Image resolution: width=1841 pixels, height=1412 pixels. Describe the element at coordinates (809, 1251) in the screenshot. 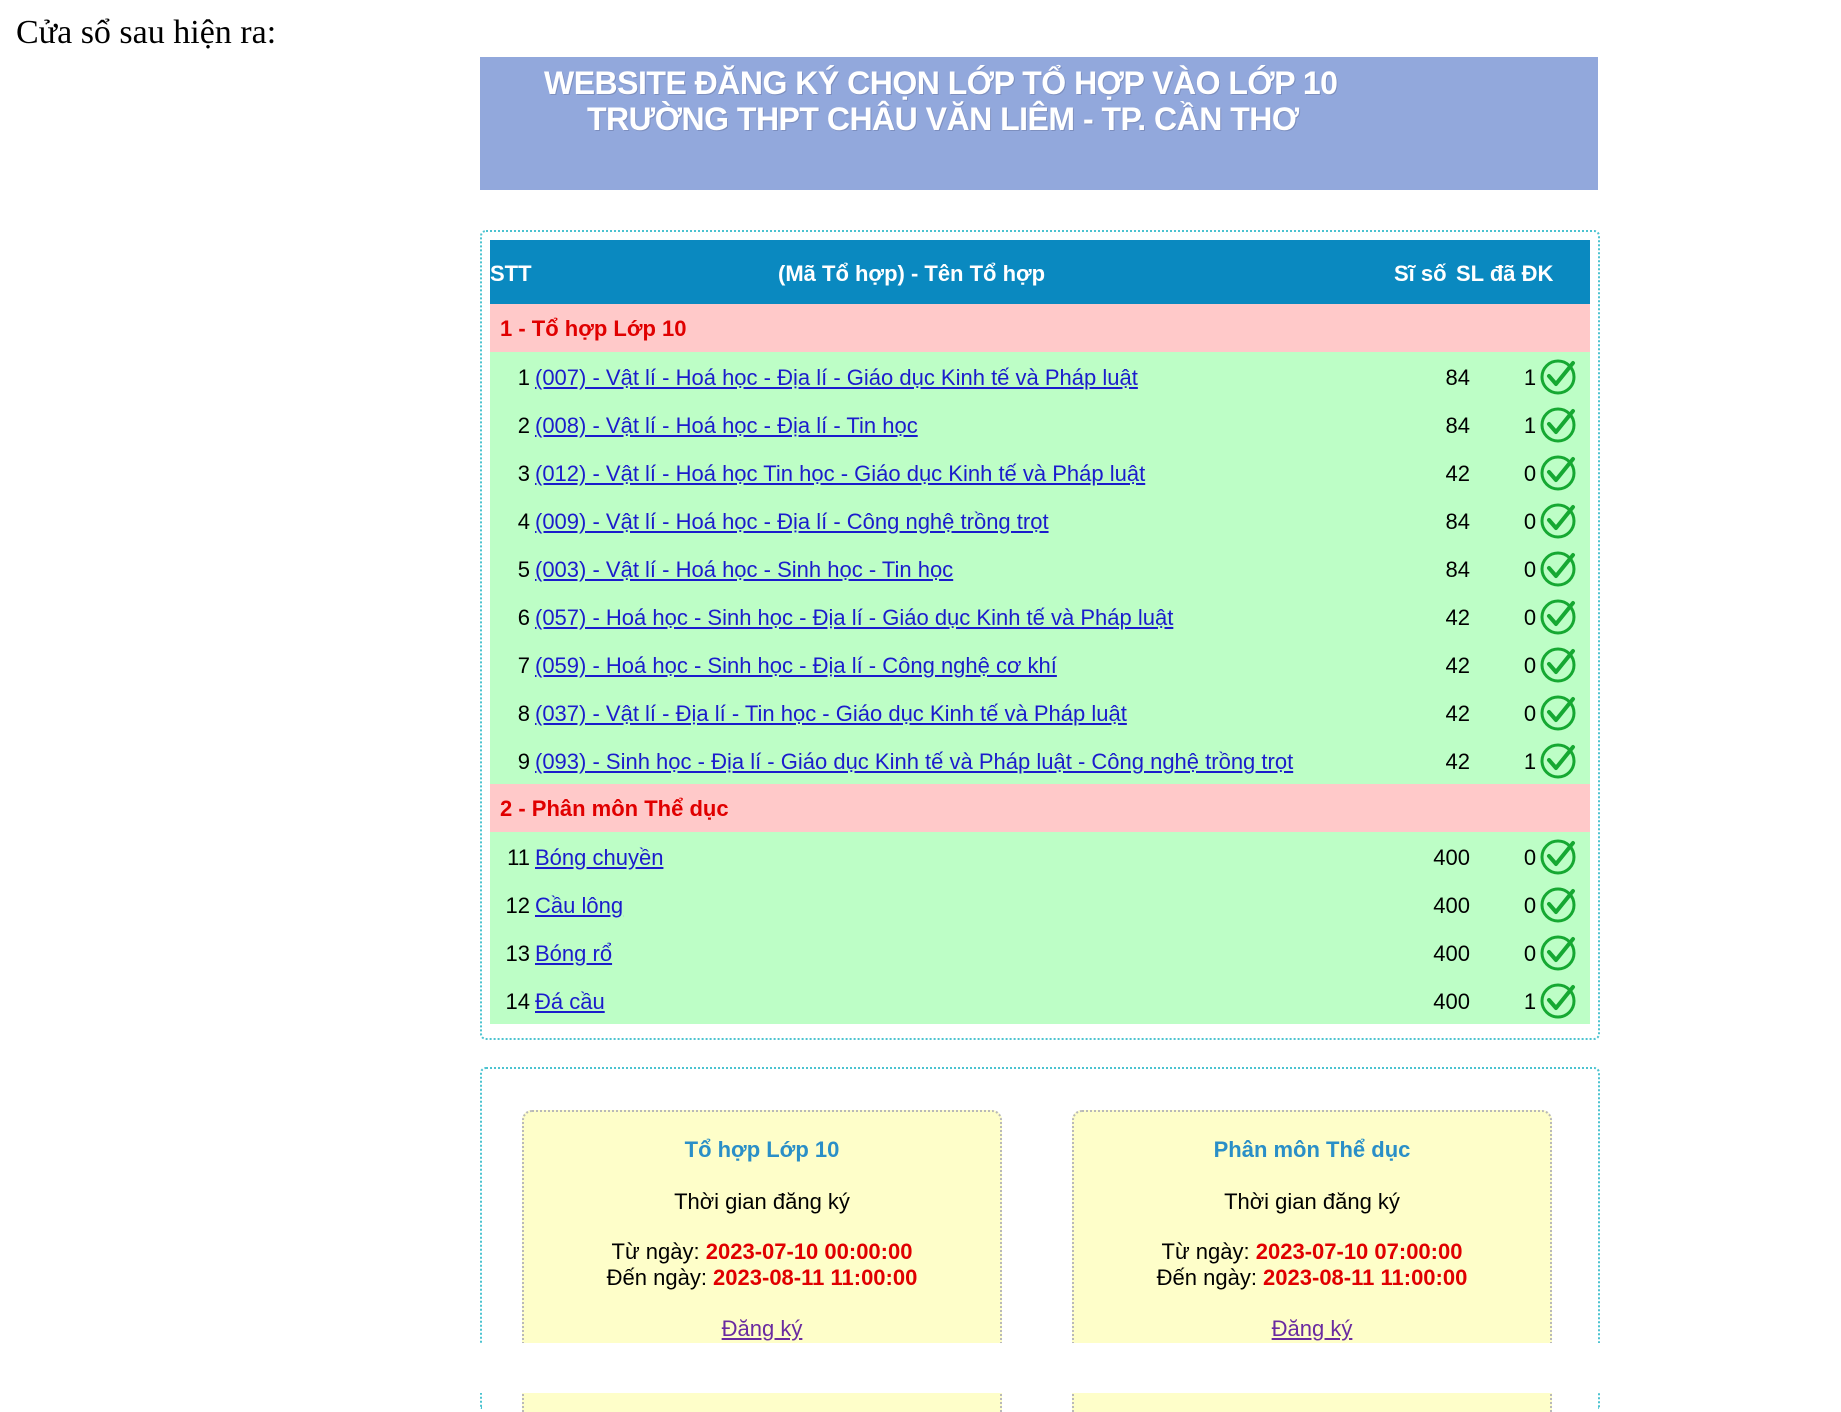

I see `from-date: 2023-07-10 00:00:00` at that location.